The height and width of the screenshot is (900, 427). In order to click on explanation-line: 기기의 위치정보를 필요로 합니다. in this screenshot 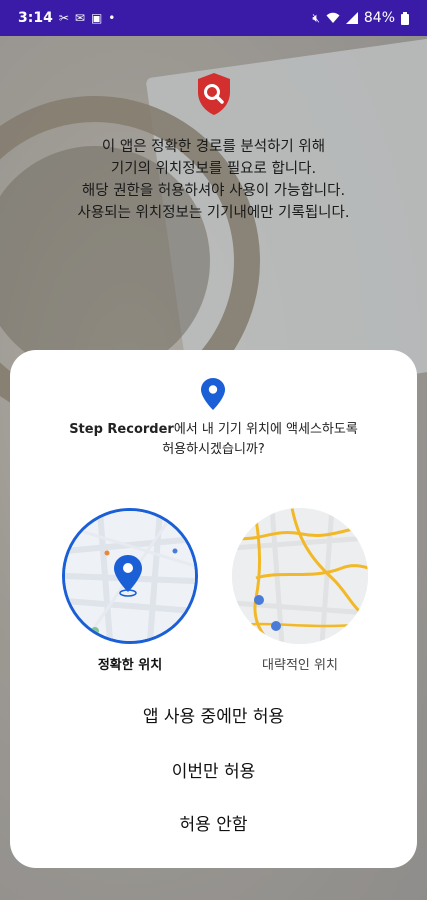, I will do `click(213, 169)`.